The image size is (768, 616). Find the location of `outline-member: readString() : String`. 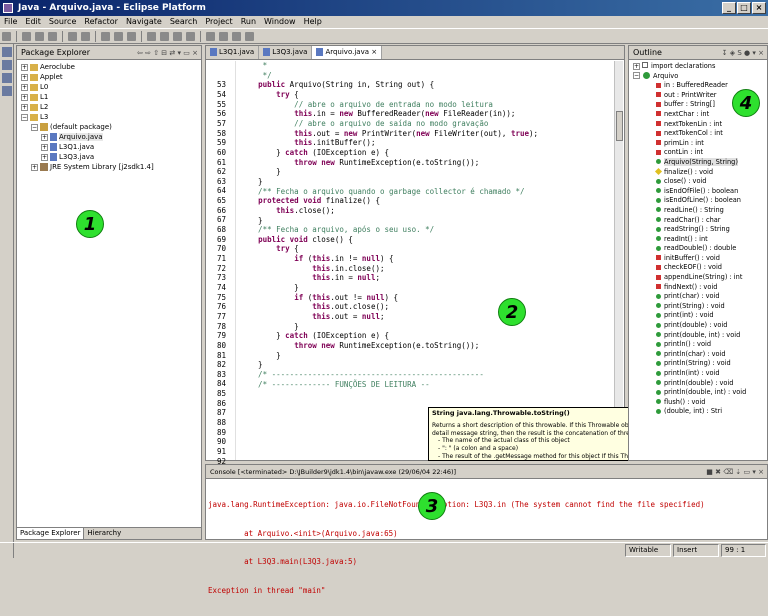

outline-member: readString() : String is located at coordinates (711, 230).